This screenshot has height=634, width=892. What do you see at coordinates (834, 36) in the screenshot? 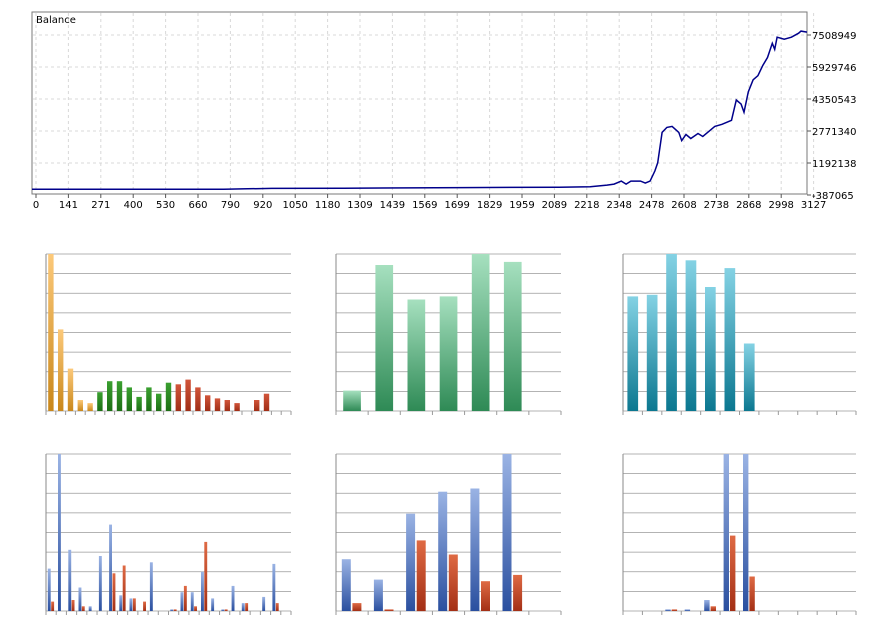
I see `balance-y-tick-label: 7508949` at bounding box center [834, 36].